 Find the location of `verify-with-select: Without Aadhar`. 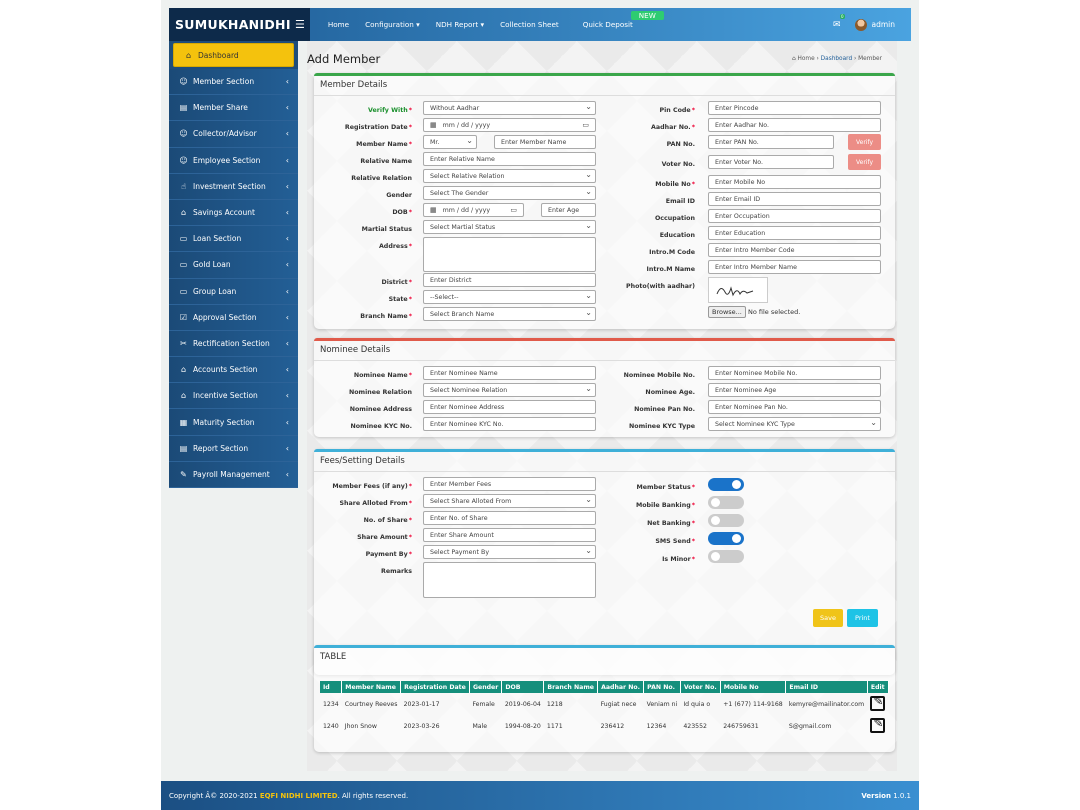

verify-with-select: Without Aadhar is located at coordinates (509, 108).